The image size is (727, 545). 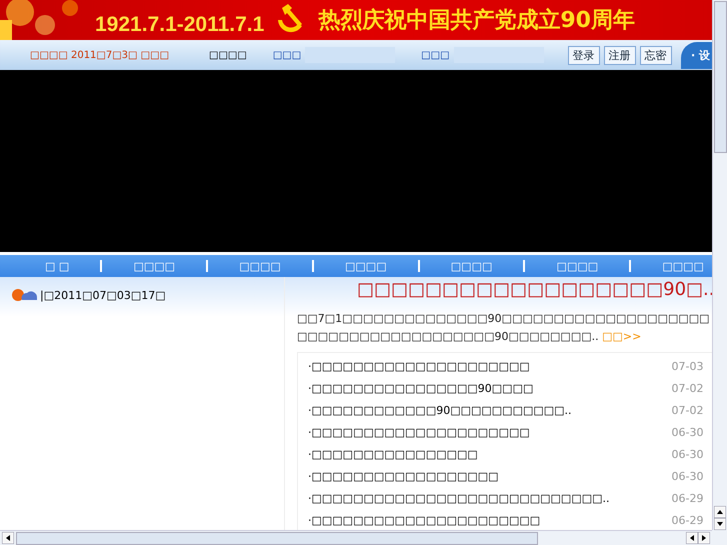 I want to click on corner-link: · 设, so click(x=696, y=55).